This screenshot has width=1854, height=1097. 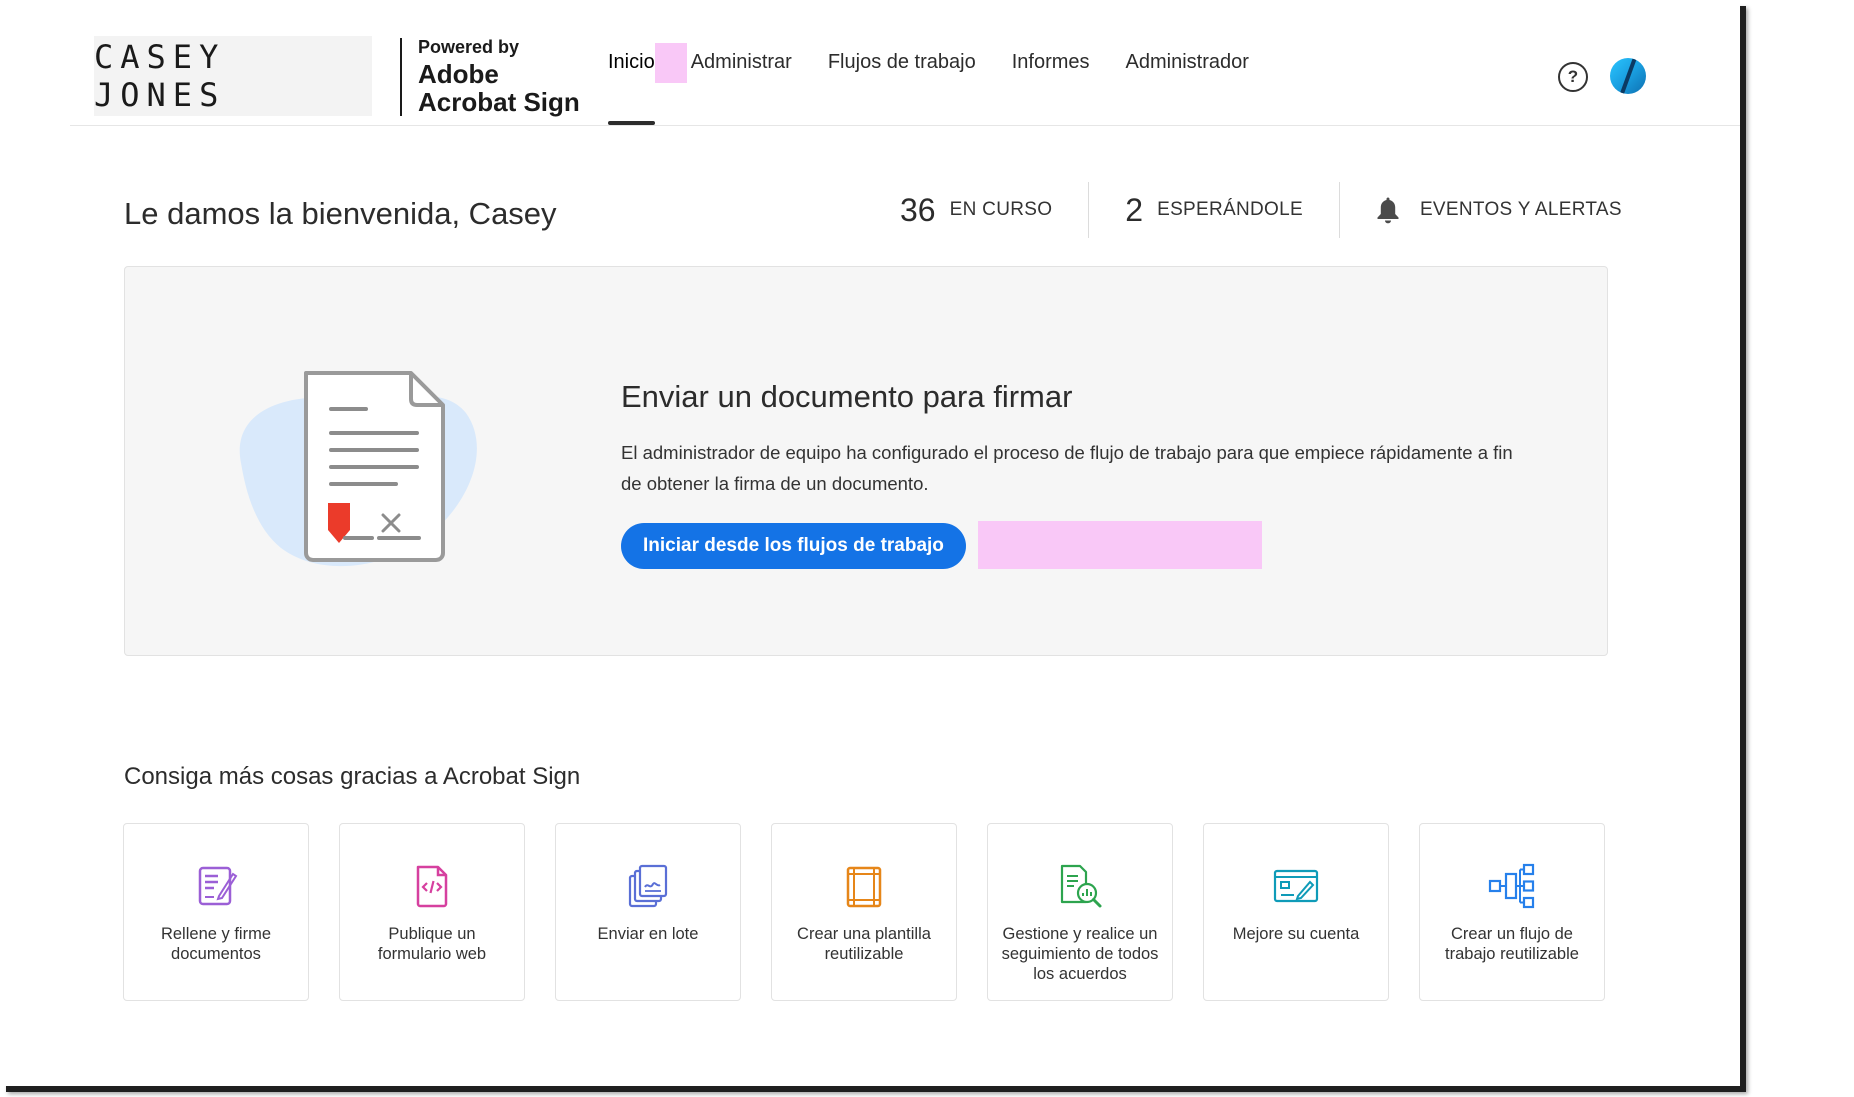 I want to click on powered-by-adobe-logo: Powered by Adobe Acrobat Sign, so click(x=499, y=77).